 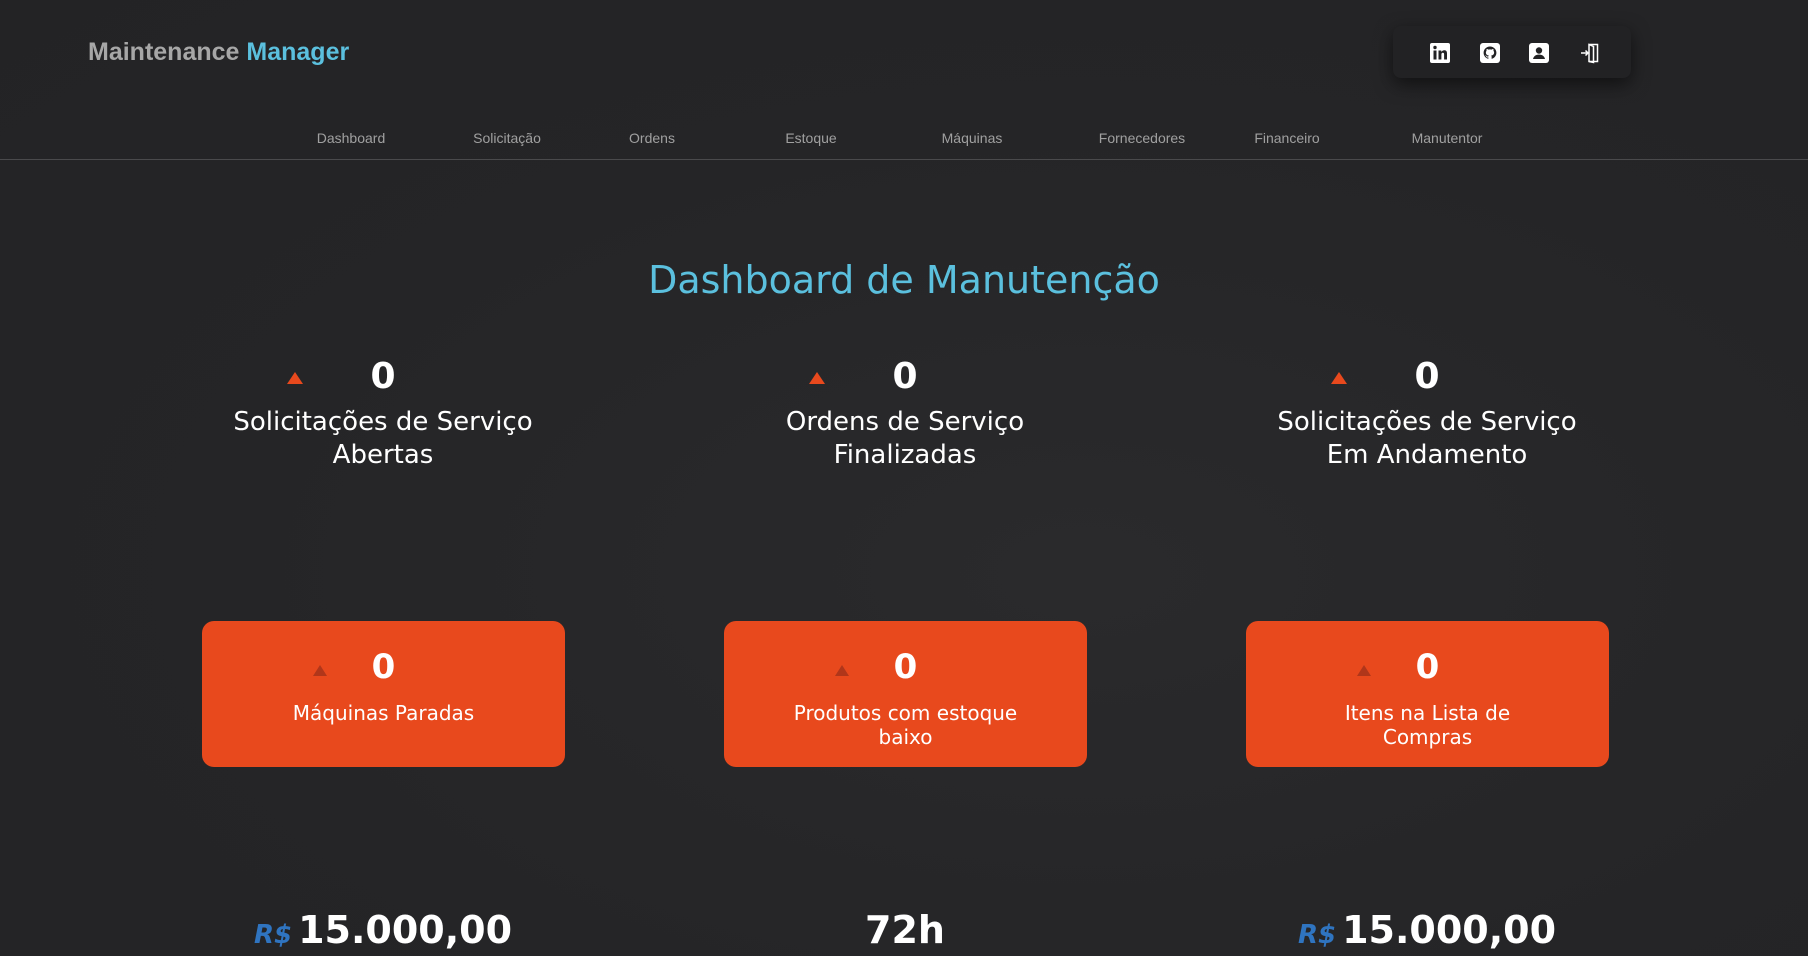 What do you see at coordinates (904, 159) in the screenshot?
I see `nav-divider` at bounding box center [904, 159].